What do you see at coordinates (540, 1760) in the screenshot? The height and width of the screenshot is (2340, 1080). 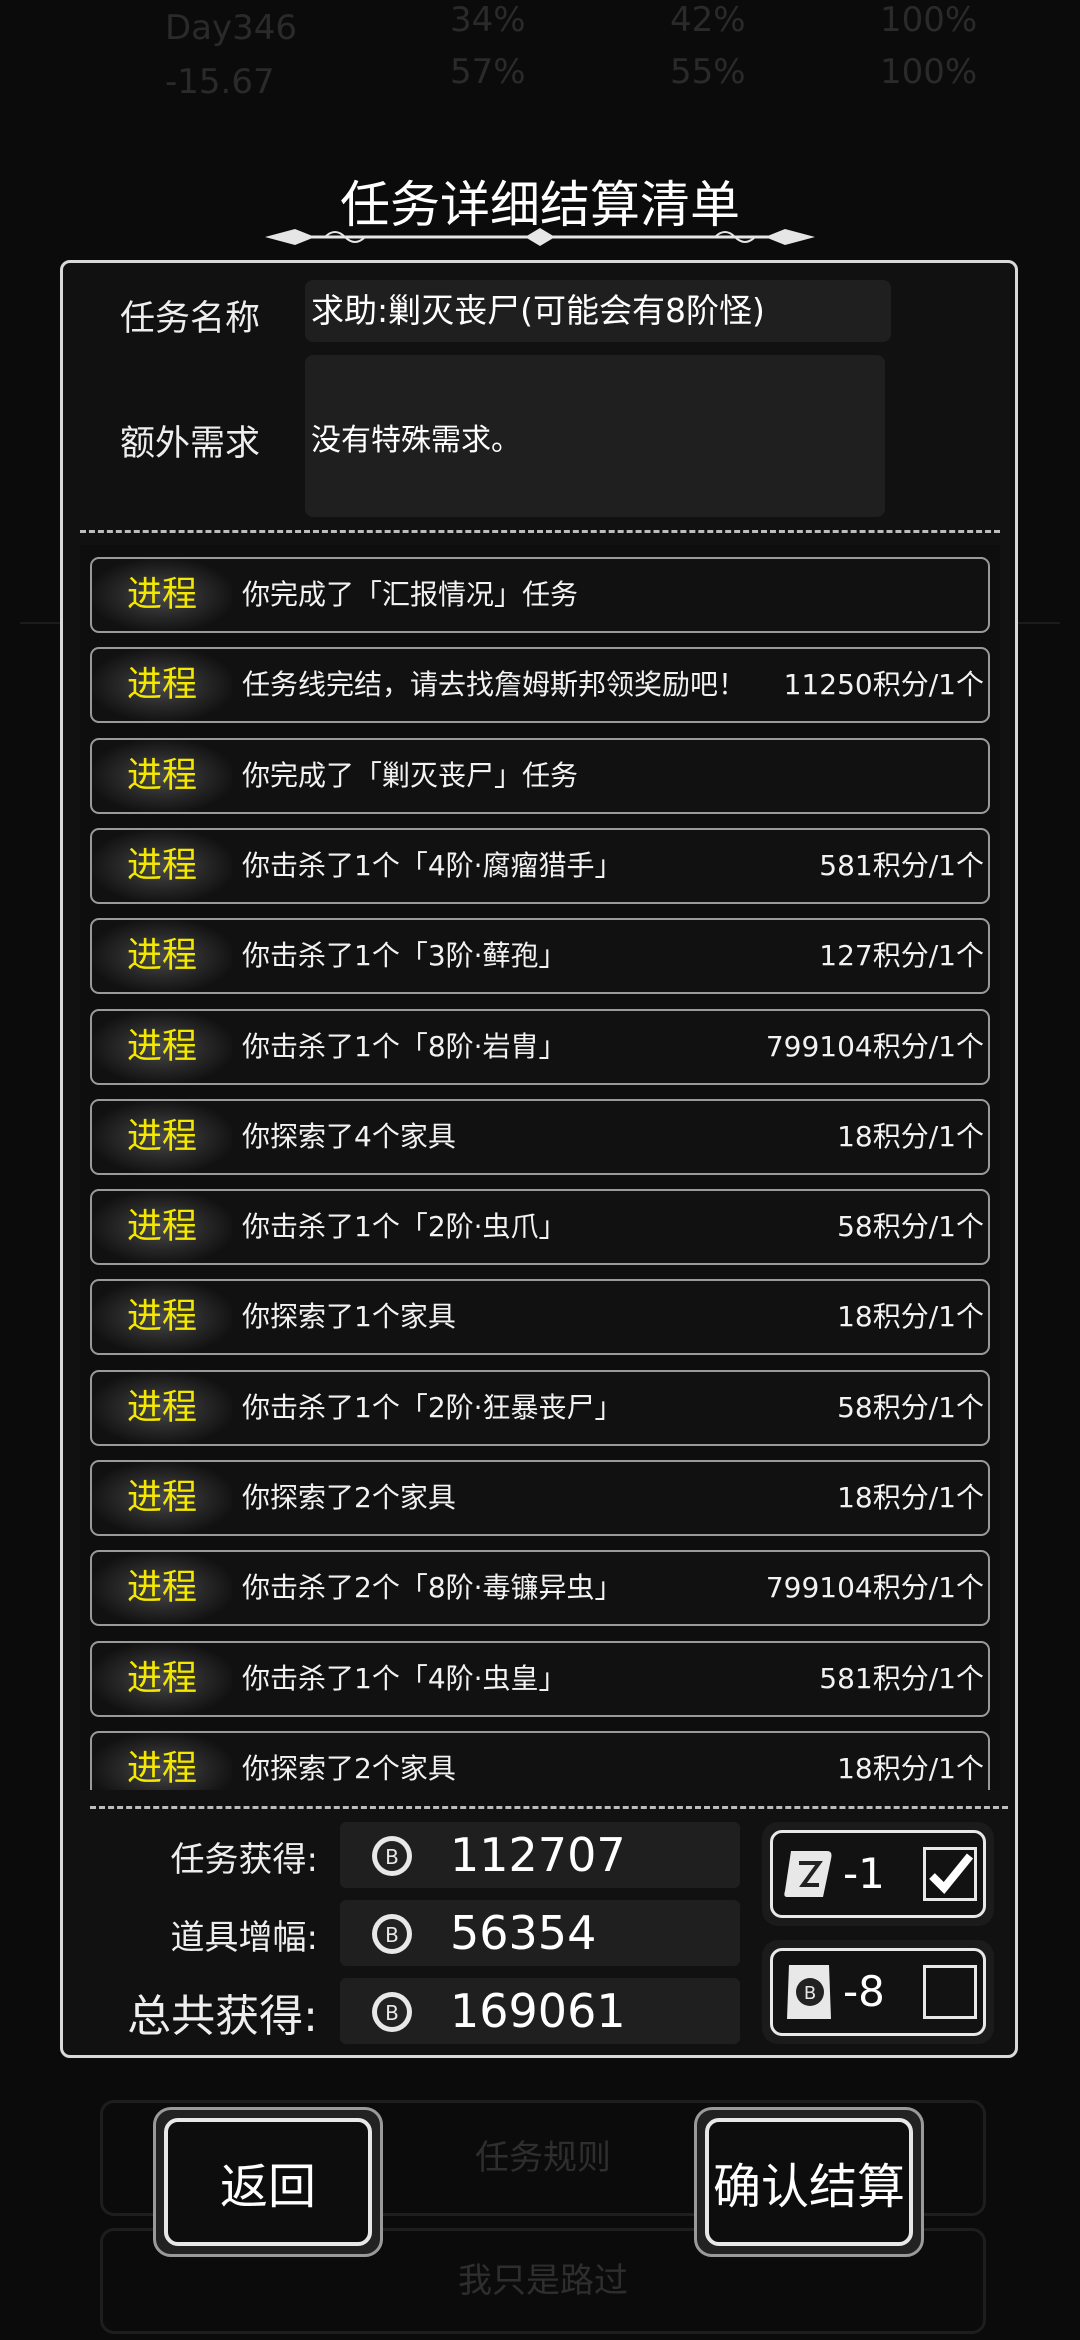 I see `progress-row: 进程 你探索了2个家具 18积分/1个` at bounding box center [540, 1760].